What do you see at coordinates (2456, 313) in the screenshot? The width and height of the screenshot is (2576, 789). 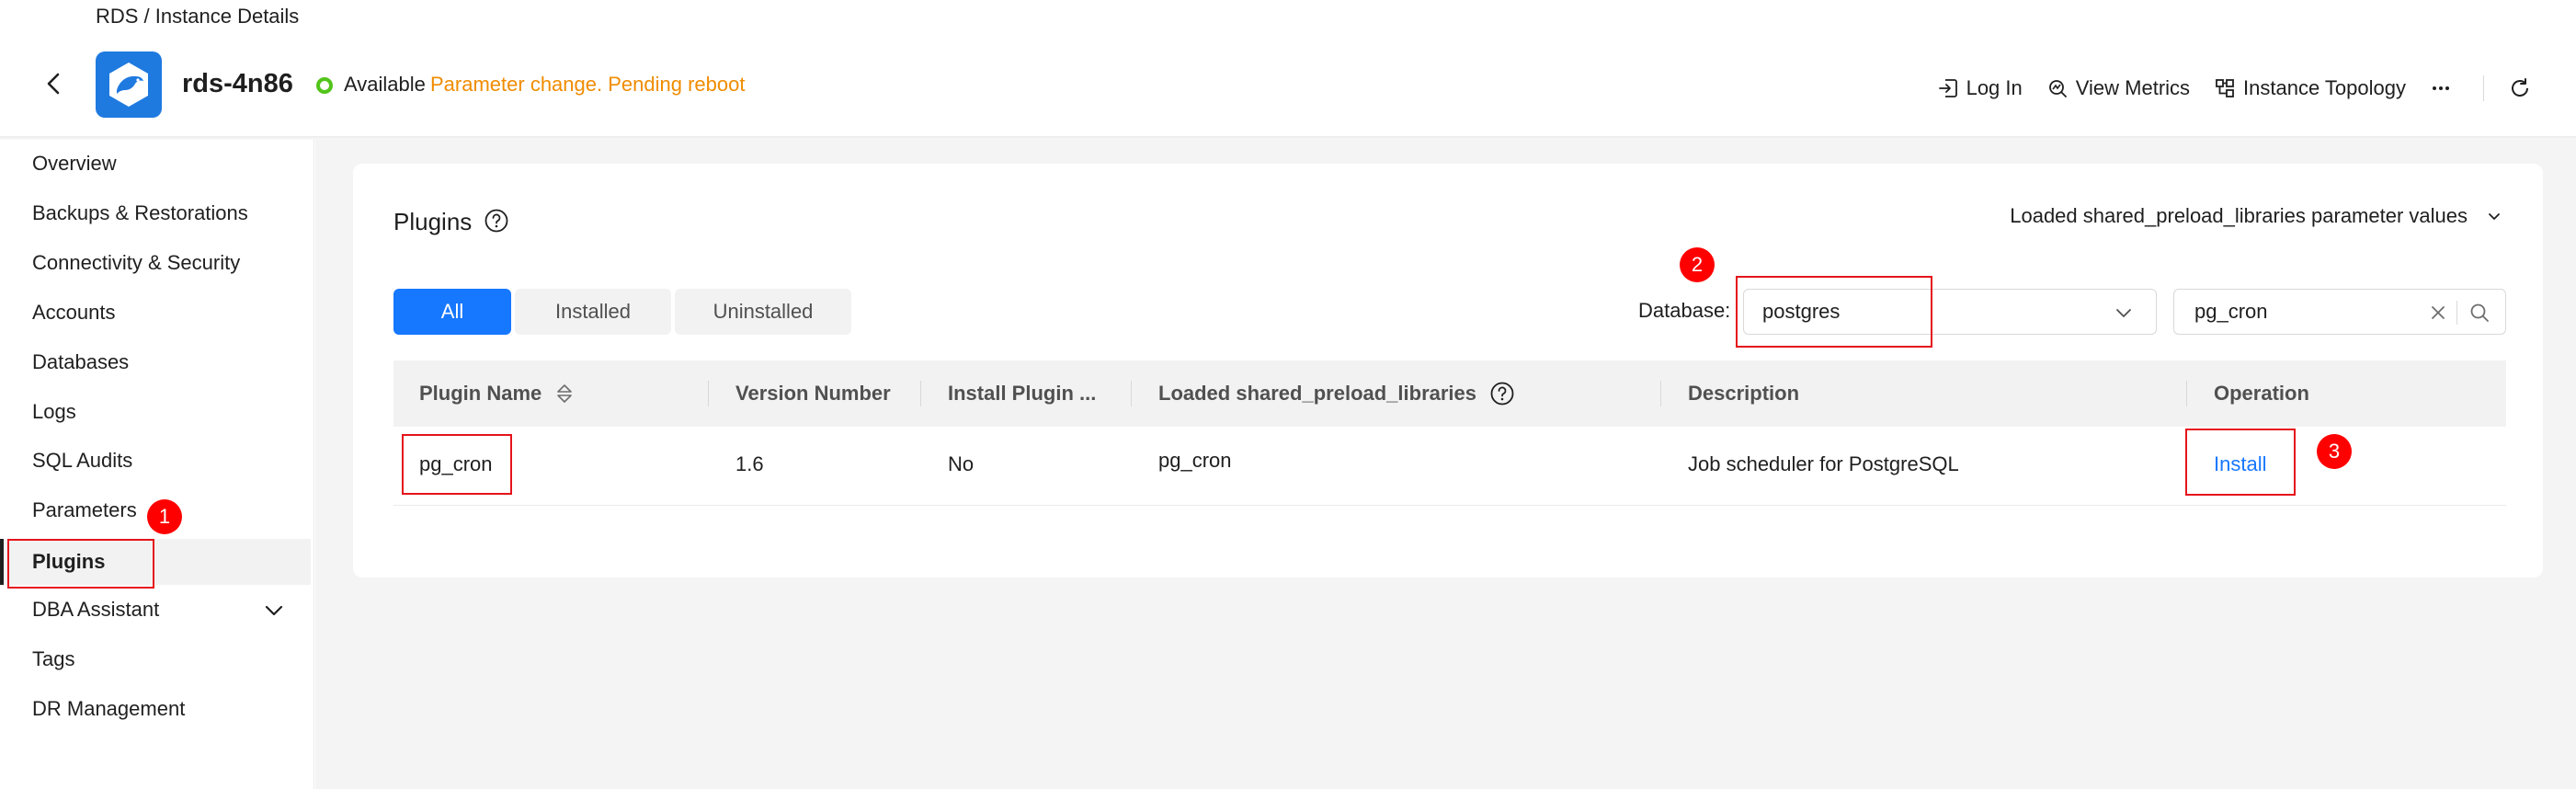 I see `search-divider` at bounding box center [2456, 313].